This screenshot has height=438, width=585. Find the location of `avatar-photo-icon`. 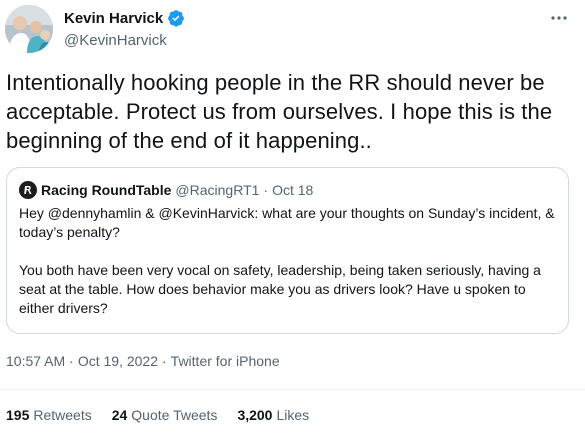

avatar-photo-icon is located at coordinates (29, 29).